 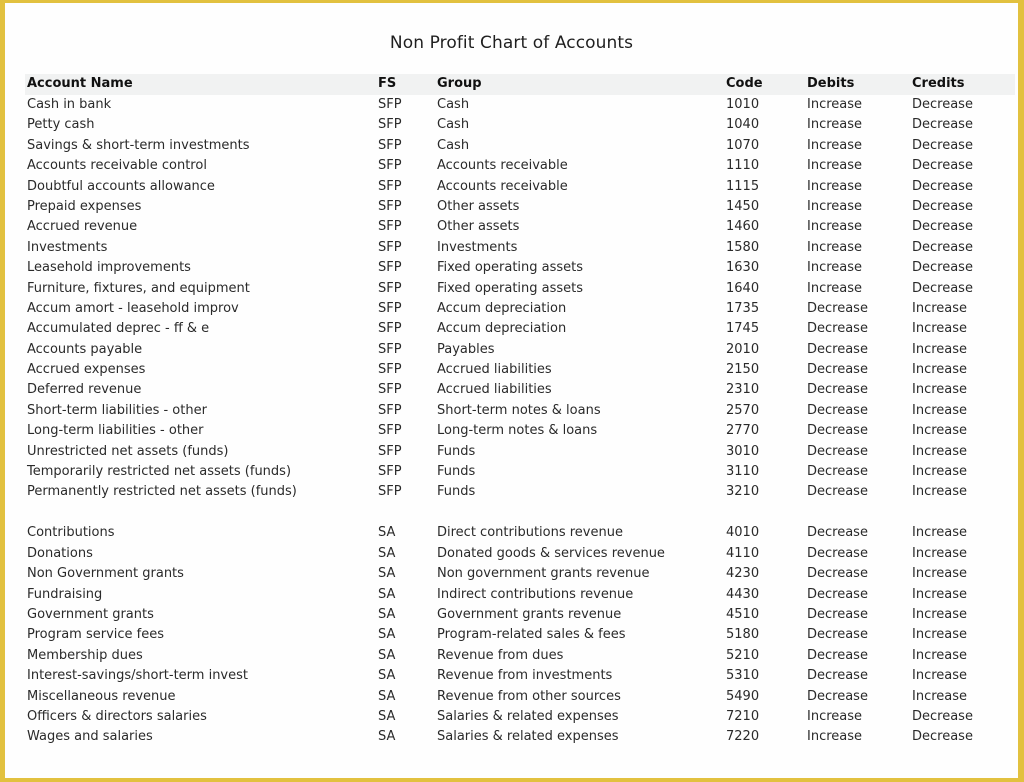 What do you see at coordinates (128, 451) in the screenshot?
I see `cell-account-name: Unrestricted net assets (funds)` at bounding box center [128, 451].